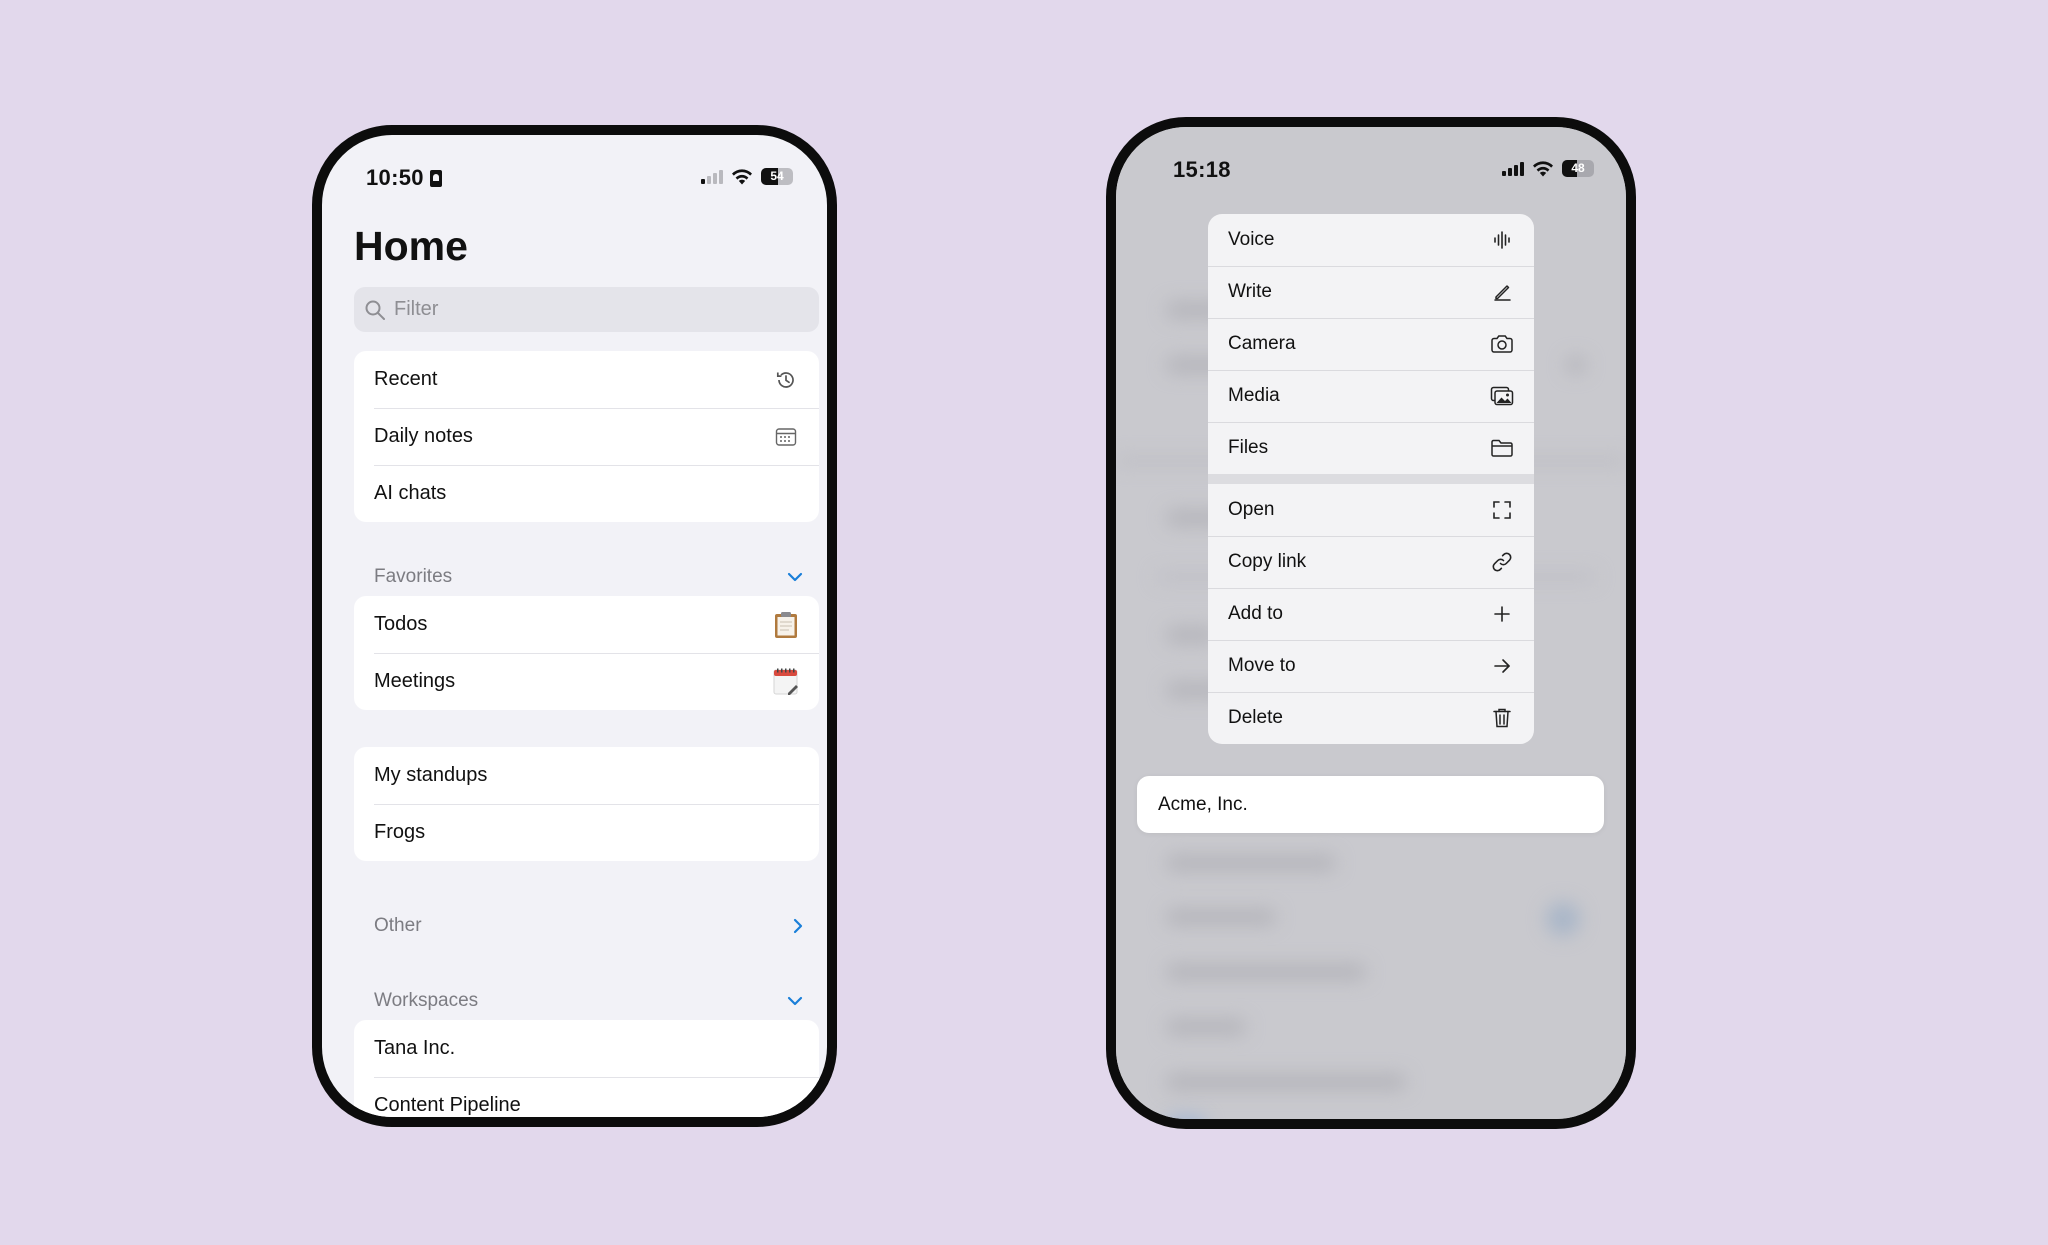 The width and height of the screenshot is (2048, 1245). What do you see at coordinates (1267, 561) in the screenshot?
I see `menu-item-label: Copy link` at bounding box center [1267, 561].